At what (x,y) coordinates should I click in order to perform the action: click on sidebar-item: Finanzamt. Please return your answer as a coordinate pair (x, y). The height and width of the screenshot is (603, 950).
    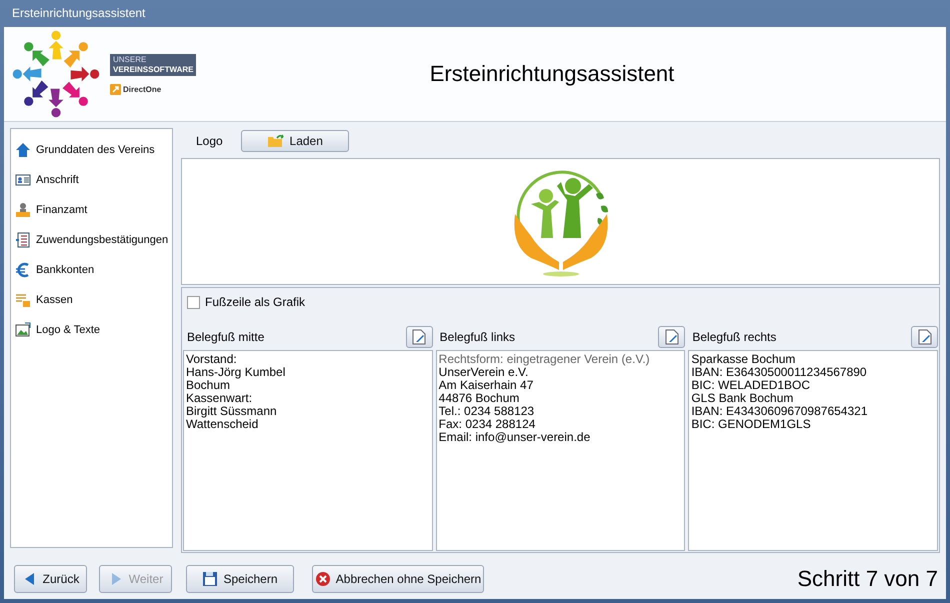
    Looking at the image, I should click on (91, 210).